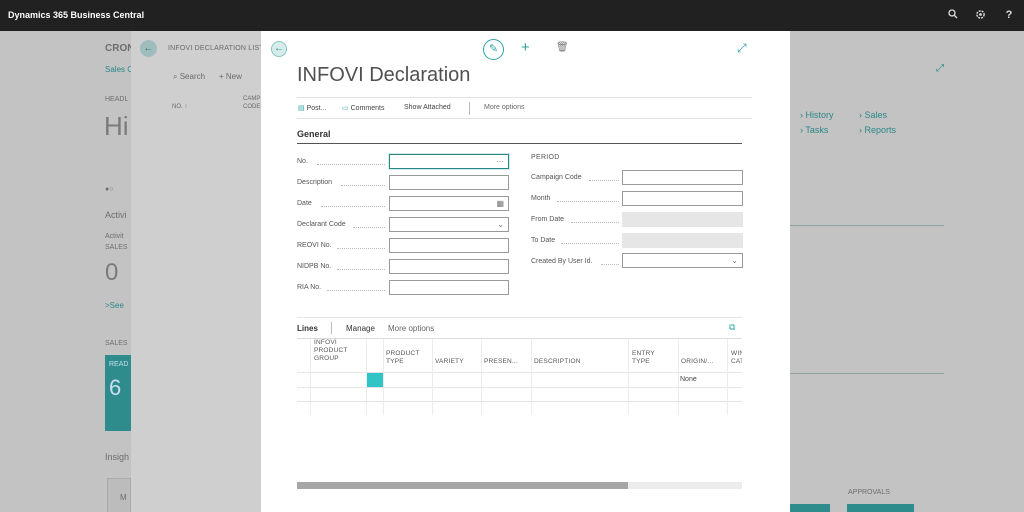 The width and height of the screenshot is (1024, 512). I want to click on more-options-button: More options, so click(504, 107).